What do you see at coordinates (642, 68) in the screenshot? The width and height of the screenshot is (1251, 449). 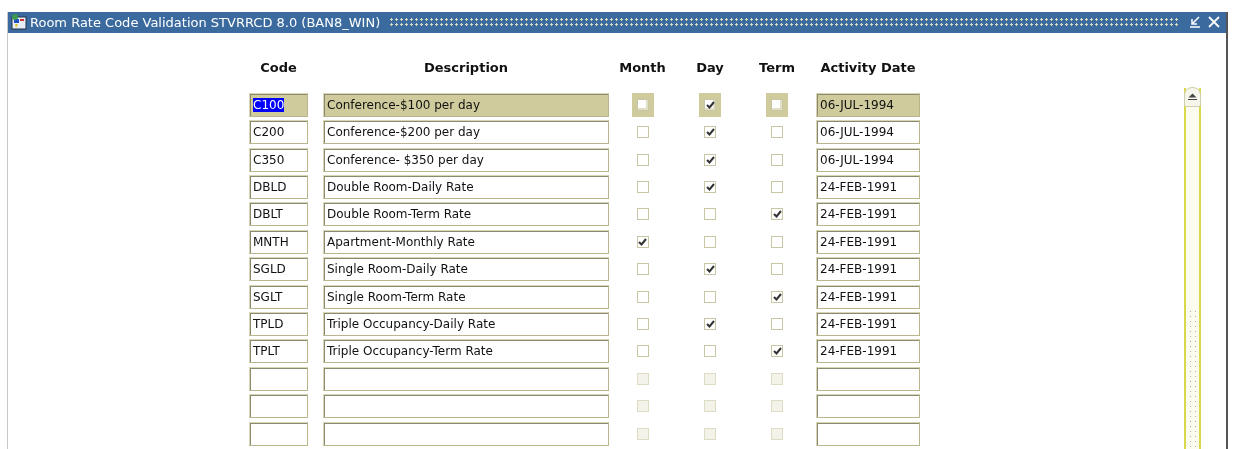 I see `column-header: Month` at bounding box center [642, 68].